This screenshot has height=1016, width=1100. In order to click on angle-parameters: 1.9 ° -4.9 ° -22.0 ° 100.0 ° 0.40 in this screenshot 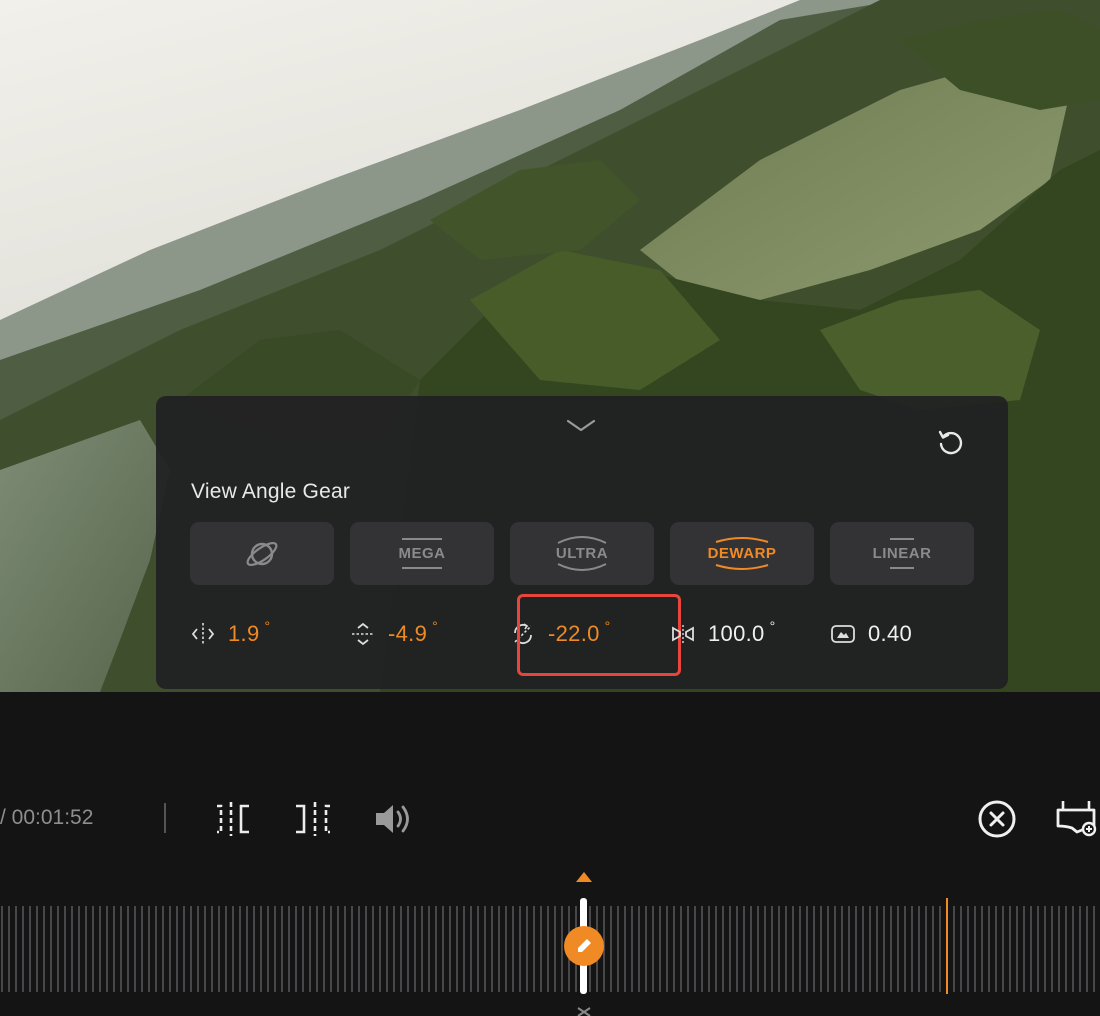, I will do `click(590, 635)`.